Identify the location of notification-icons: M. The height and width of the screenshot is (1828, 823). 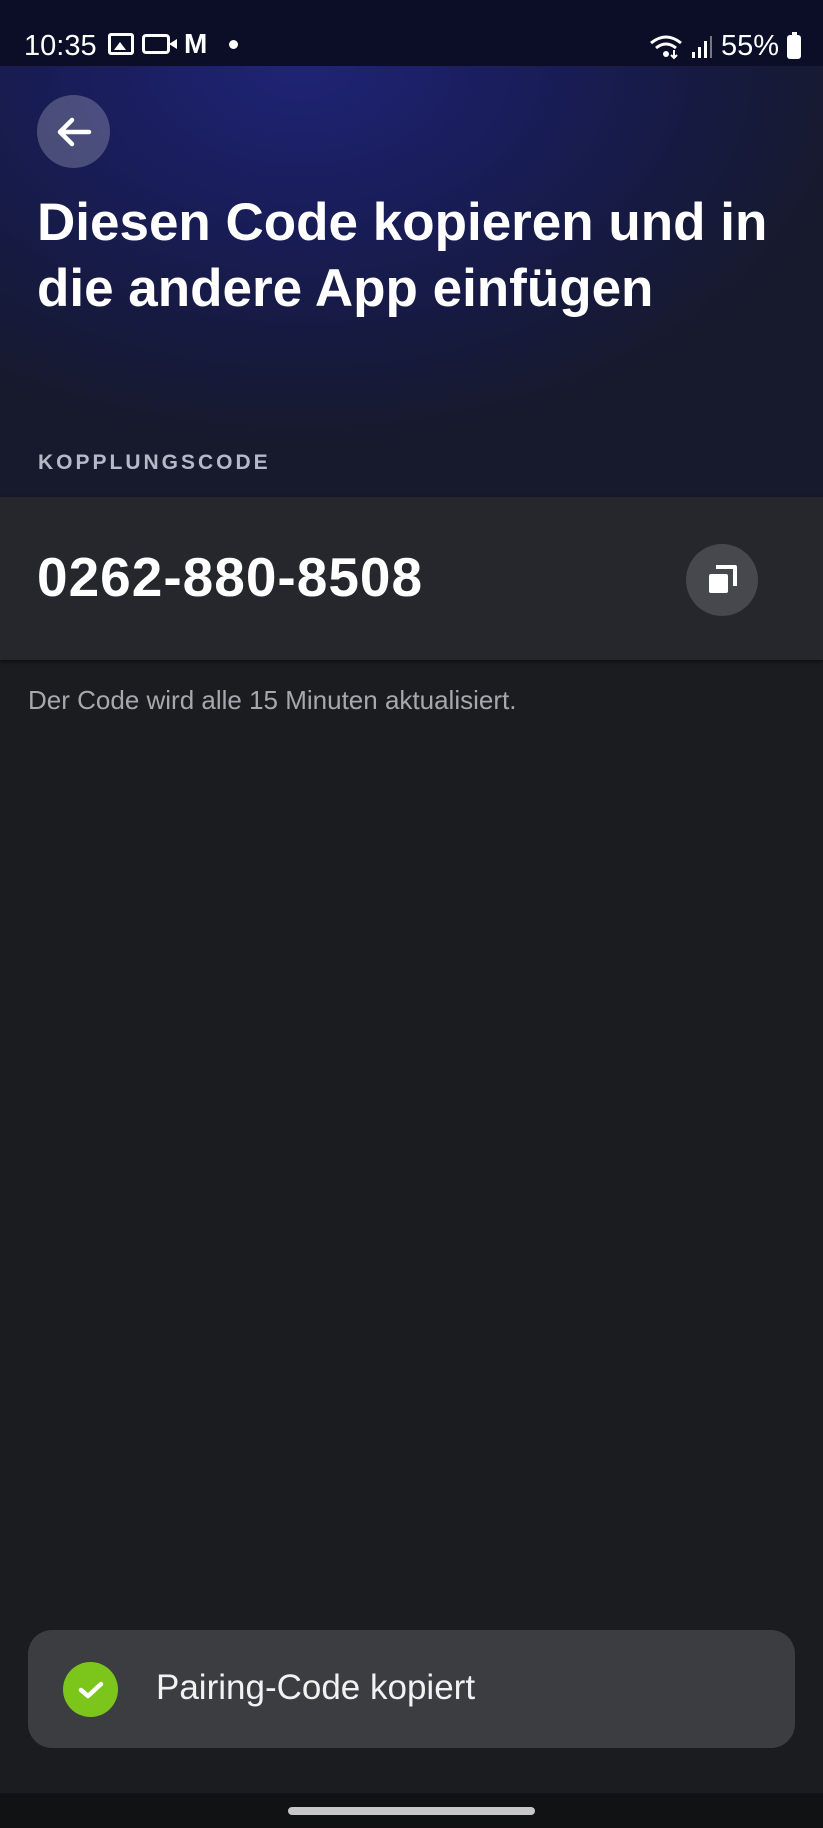
(173, 43).